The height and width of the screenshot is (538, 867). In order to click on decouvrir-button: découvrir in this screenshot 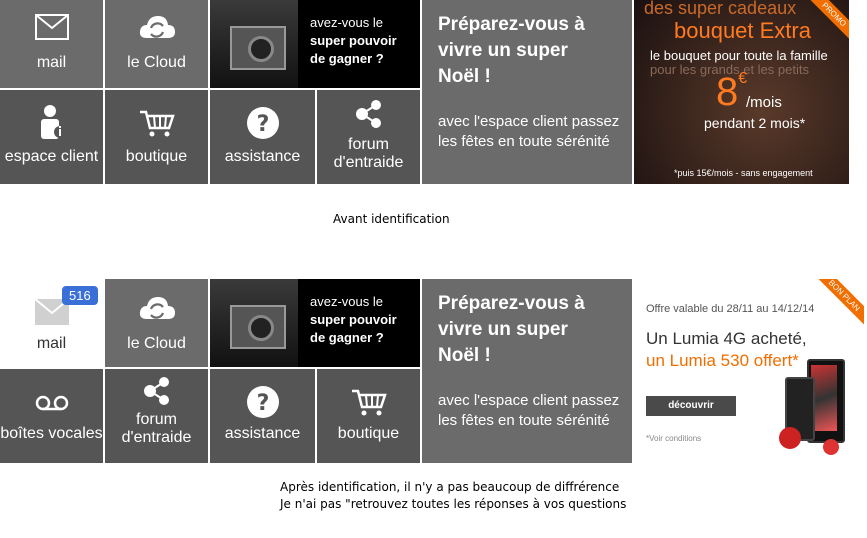, I will do `click(691, 406)`.